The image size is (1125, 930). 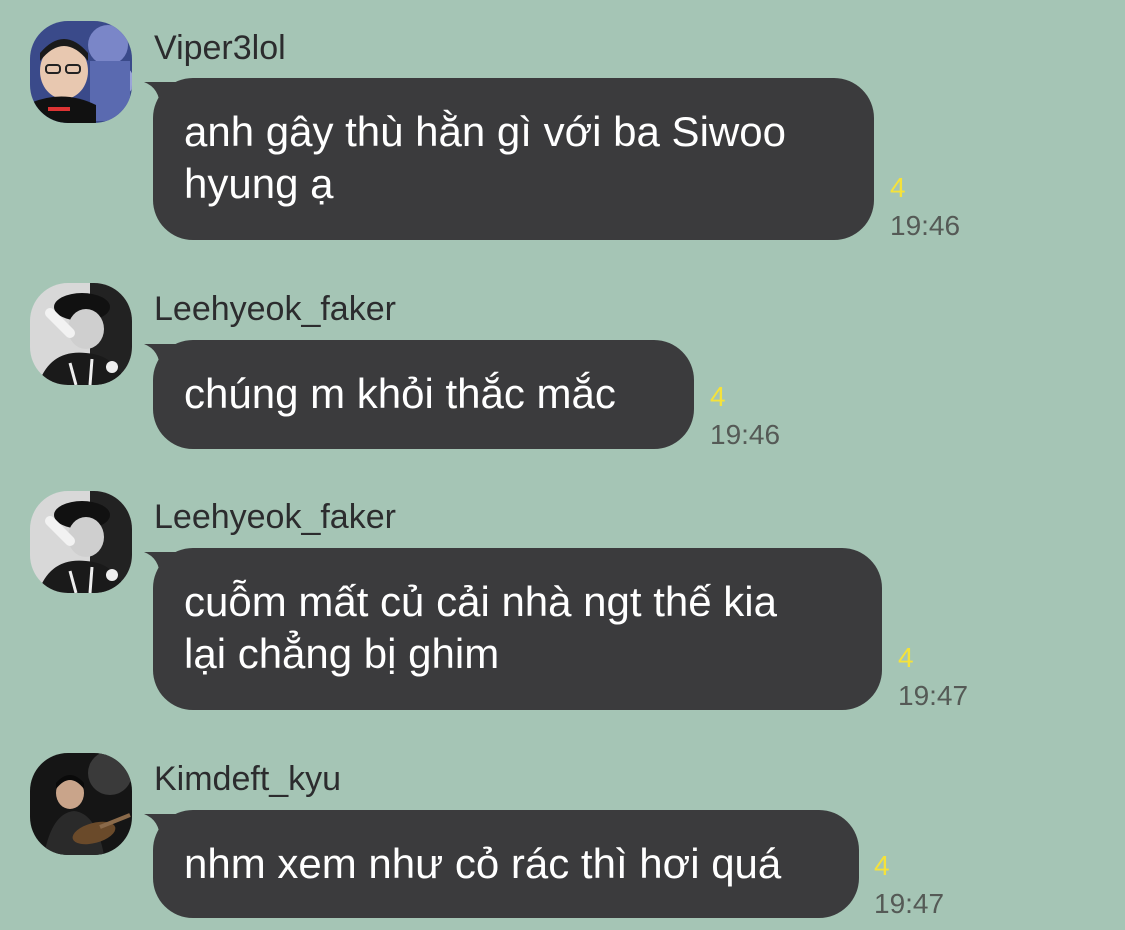 I want to click on message-bubble: chúng m khỏi thắc mắc, so click(x=419, y=394).